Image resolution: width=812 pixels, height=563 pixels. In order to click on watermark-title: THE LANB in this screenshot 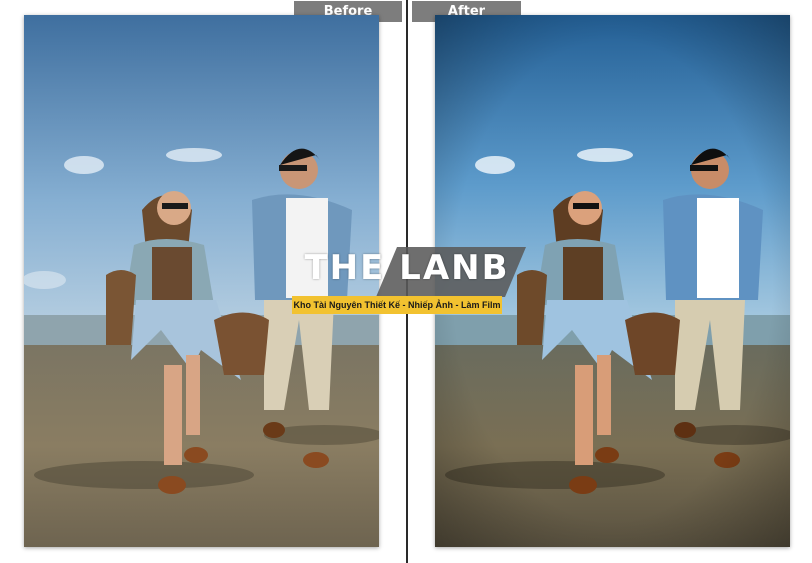, I will do `click(407, 268)`.